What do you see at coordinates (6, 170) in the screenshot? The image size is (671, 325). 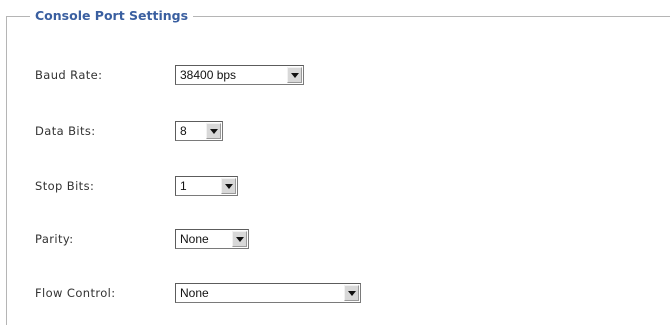 I see `fieldset-border-left` at bounding box center [6, 170].